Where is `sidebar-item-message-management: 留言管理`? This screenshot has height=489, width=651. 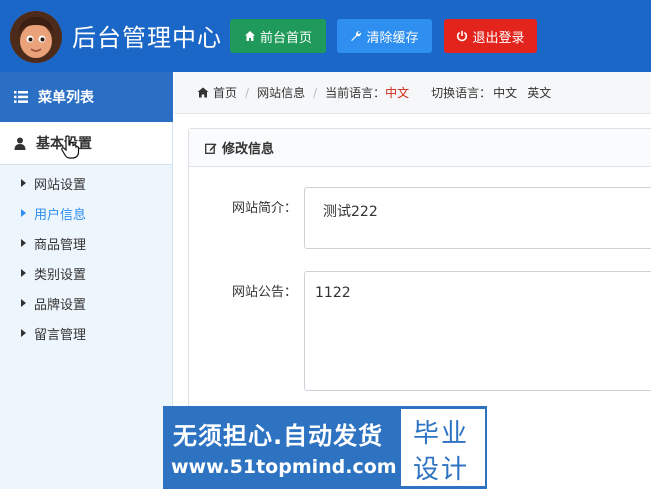 sidebar-item-message-management: 留言管理 is located at coordinates (86, 333).